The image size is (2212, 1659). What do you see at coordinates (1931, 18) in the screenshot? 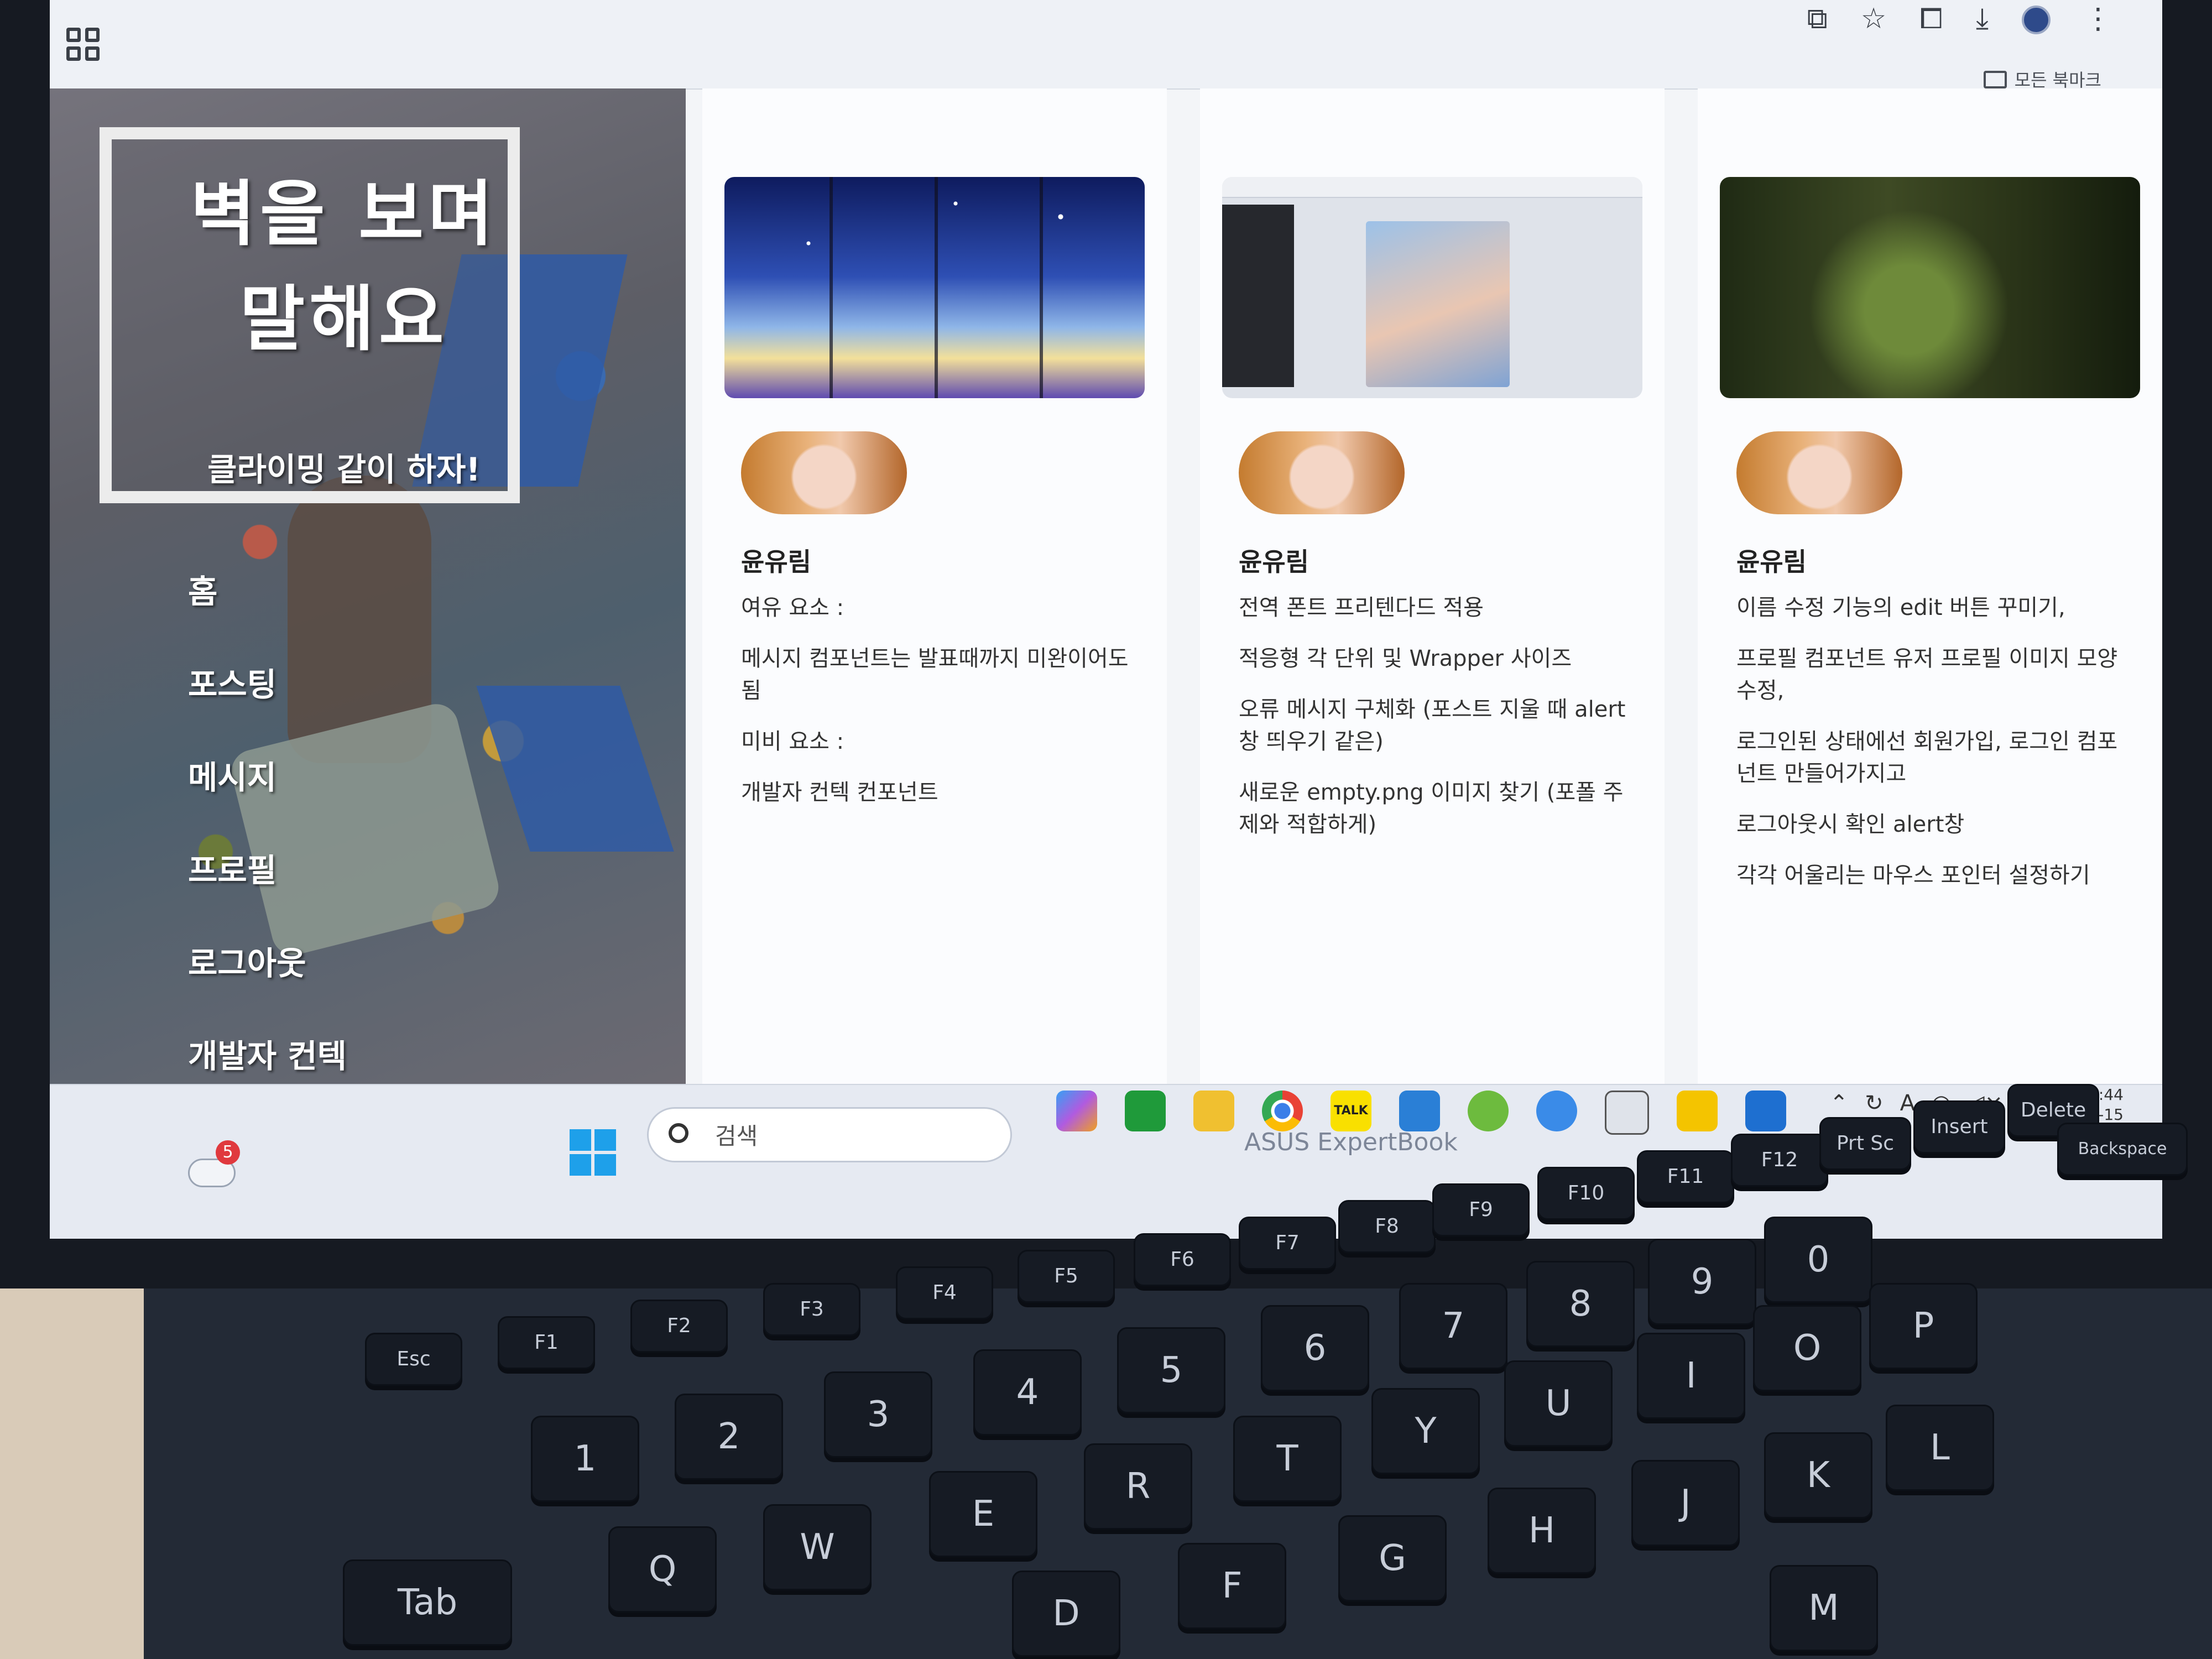
I see `extensions-icon: ⧠` at bounding box center [1931, 18].